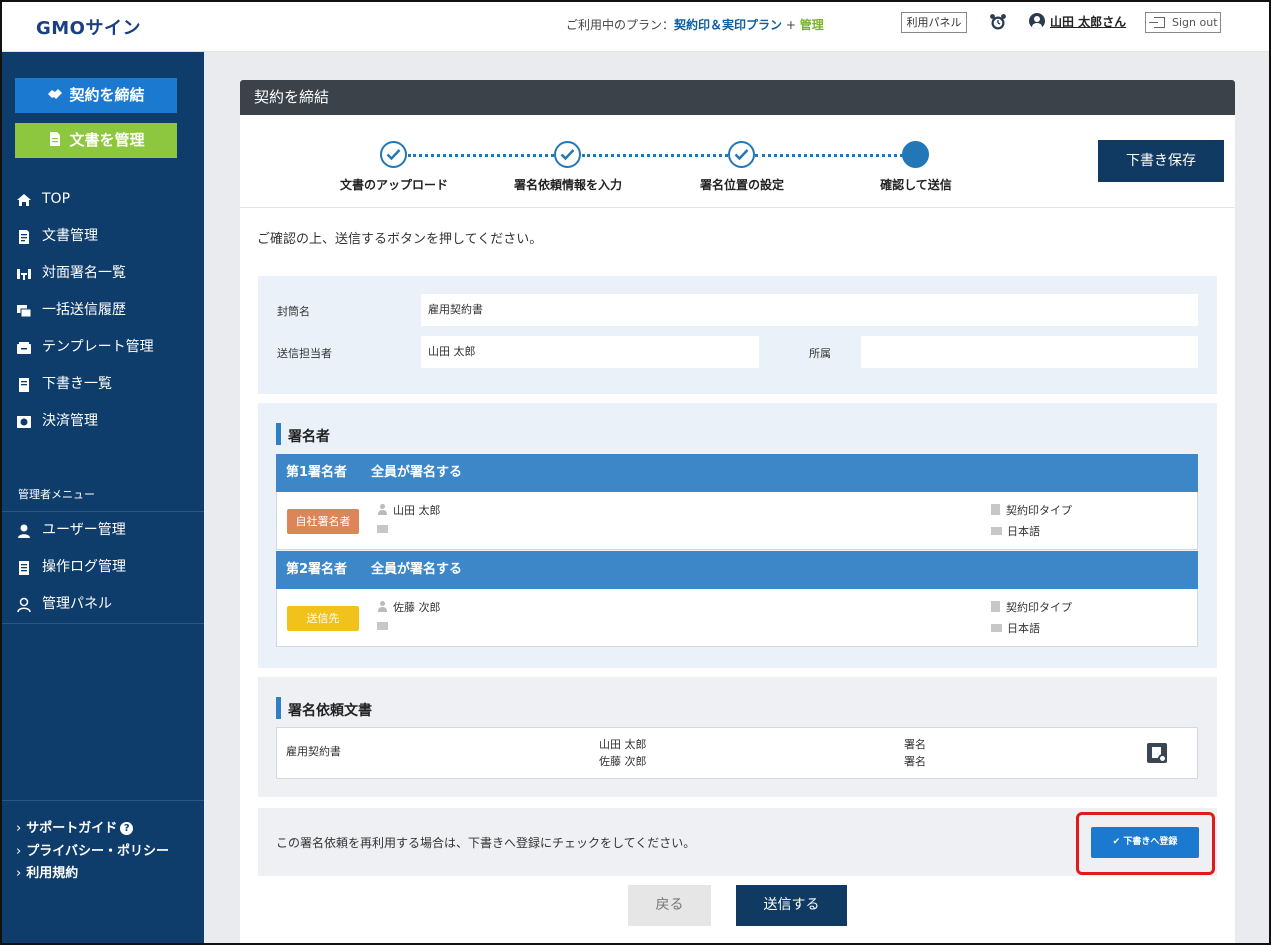  Describe the element at coordinates (103, 421) in the screenshot. I see `sidebar-item-payments: 決済管理` at that location.